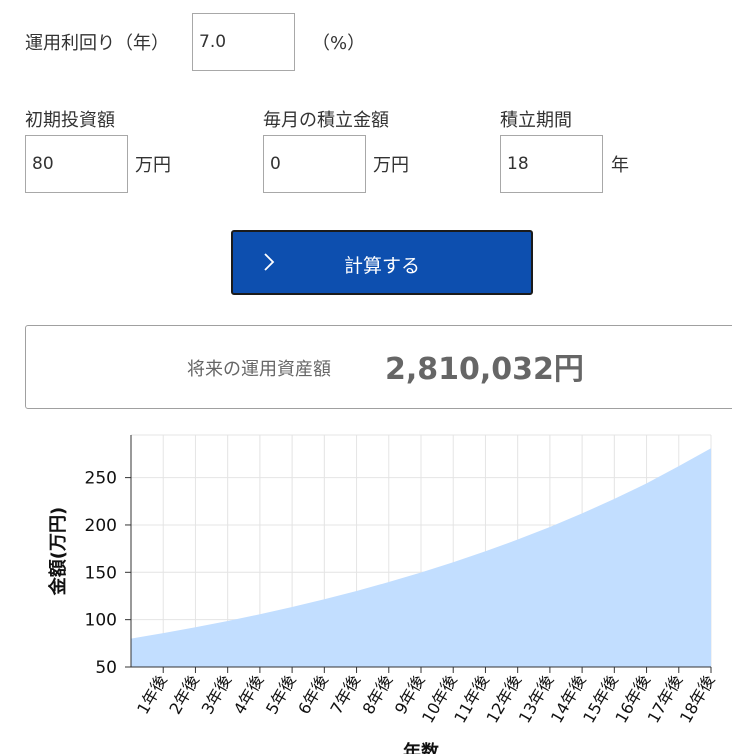  I want to click on x-tick-label: 1年後, so click(152, 695).